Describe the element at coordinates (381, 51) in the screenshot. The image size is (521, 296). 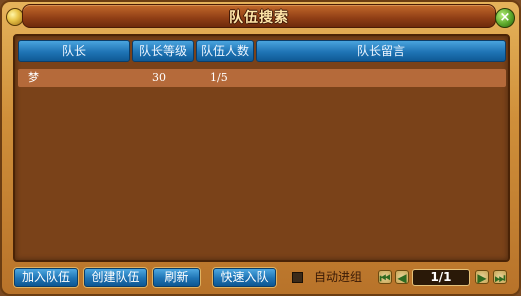
I see `column-header-message: 队长留言` at that location.